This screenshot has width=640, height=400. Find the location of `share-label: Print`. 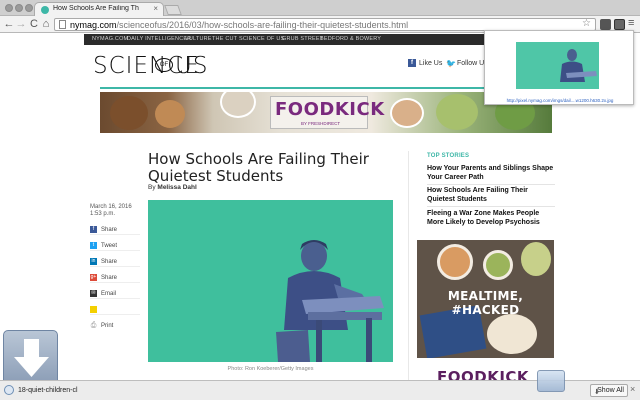

share-label: Print is located at coordinates (107, 326).